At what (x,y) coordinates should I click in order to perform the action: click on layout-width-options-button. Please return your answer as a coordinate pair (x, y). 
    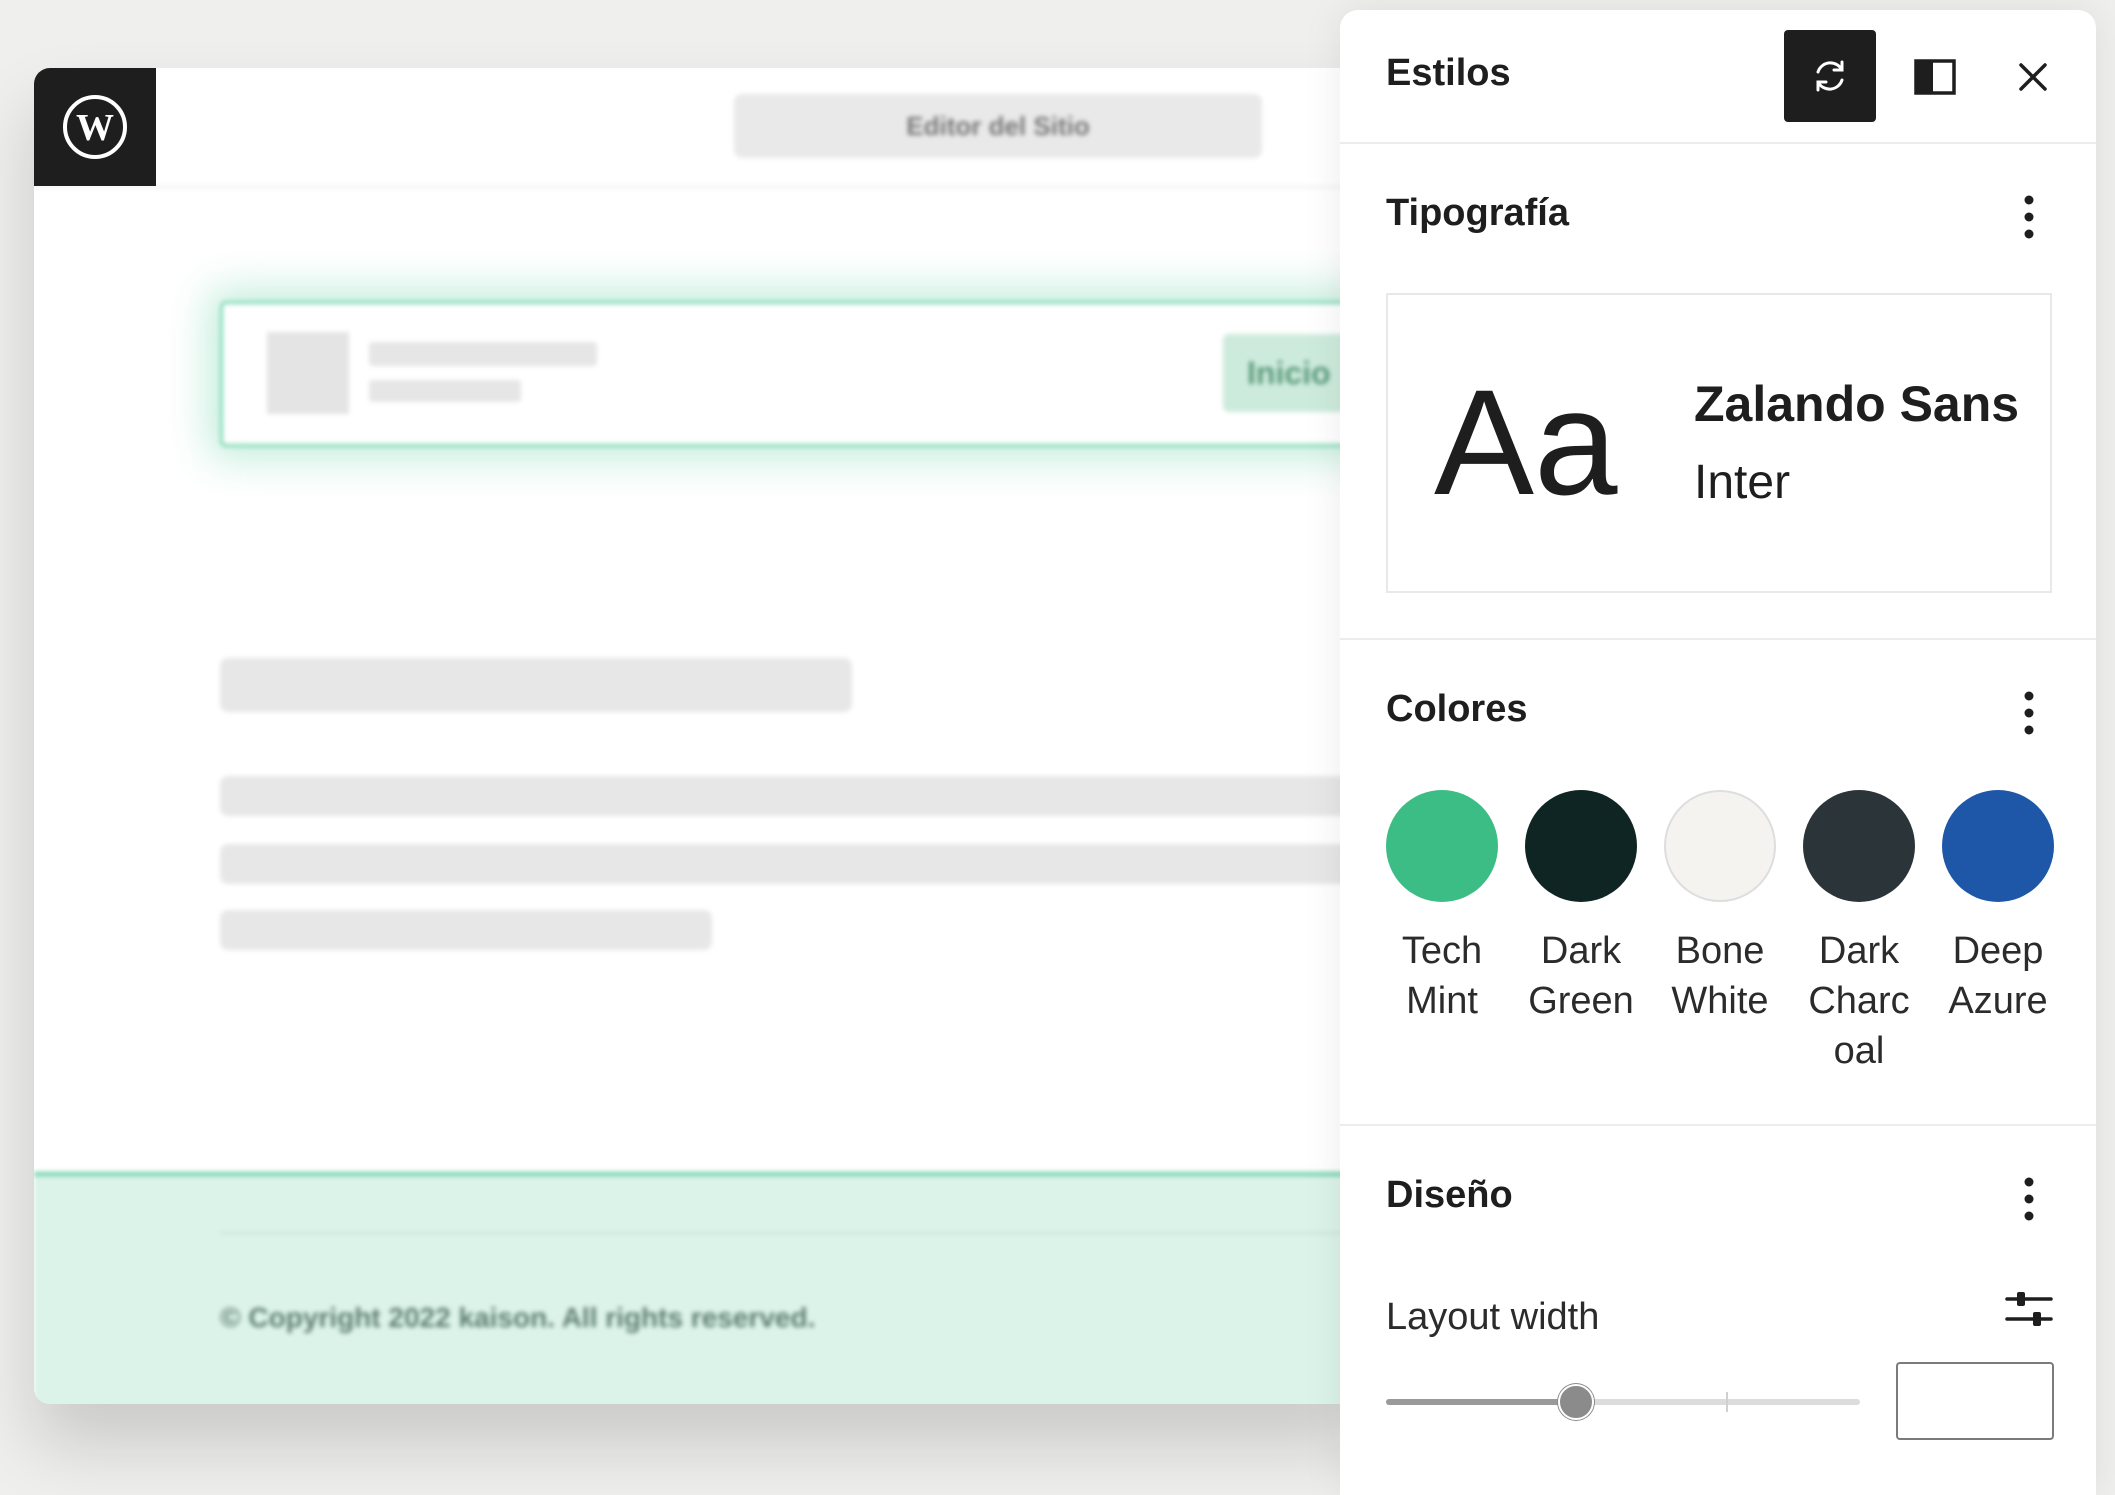
    Looking at the image, I should click on (2029, 1309).